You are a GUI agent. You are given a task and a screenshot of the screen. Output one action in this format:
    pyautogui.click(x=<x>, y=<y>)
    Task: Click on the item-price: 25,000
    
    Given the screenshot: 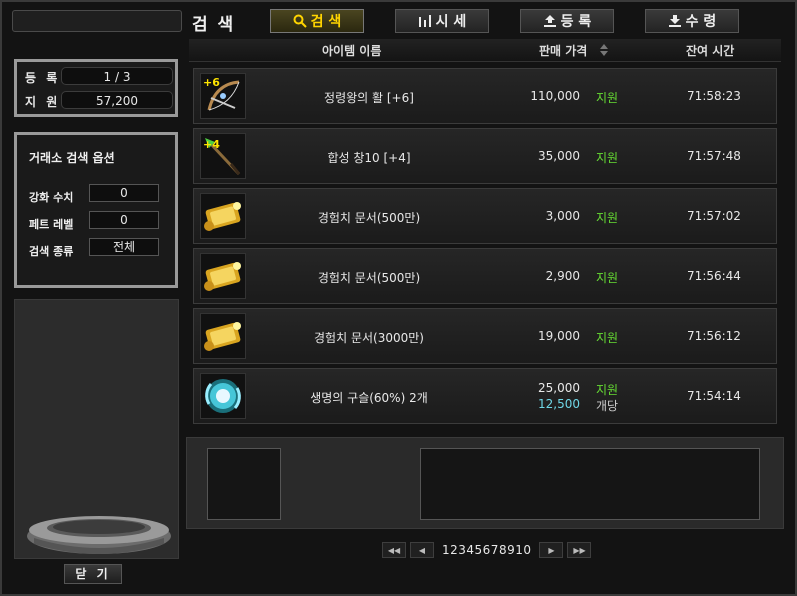 What is the action you would take?
    pyautogui.click(x=559, y=388)
    